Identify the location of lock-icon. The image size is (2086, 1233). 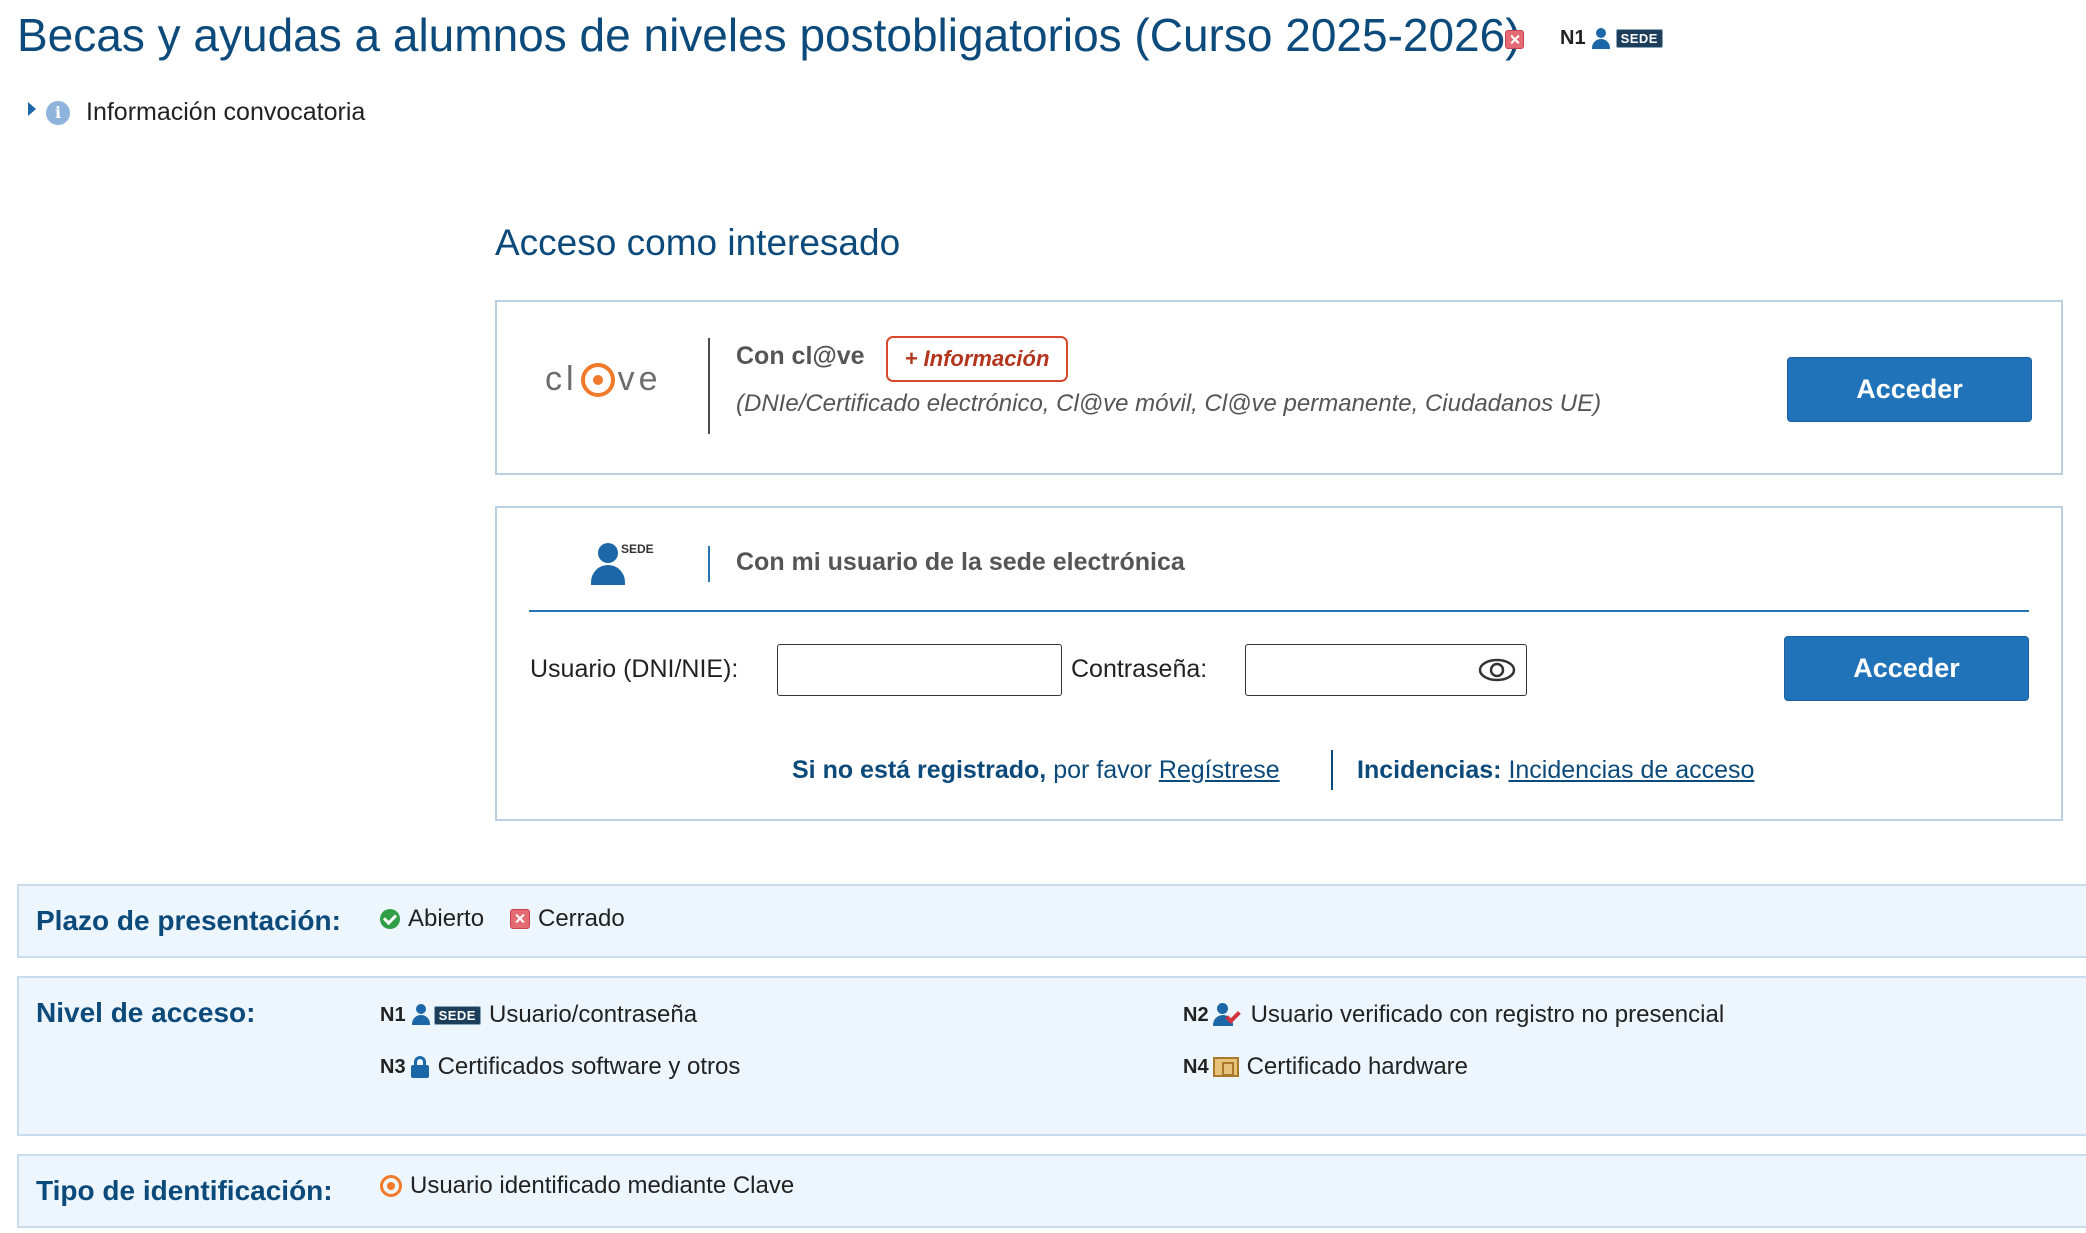
(420, 1067).